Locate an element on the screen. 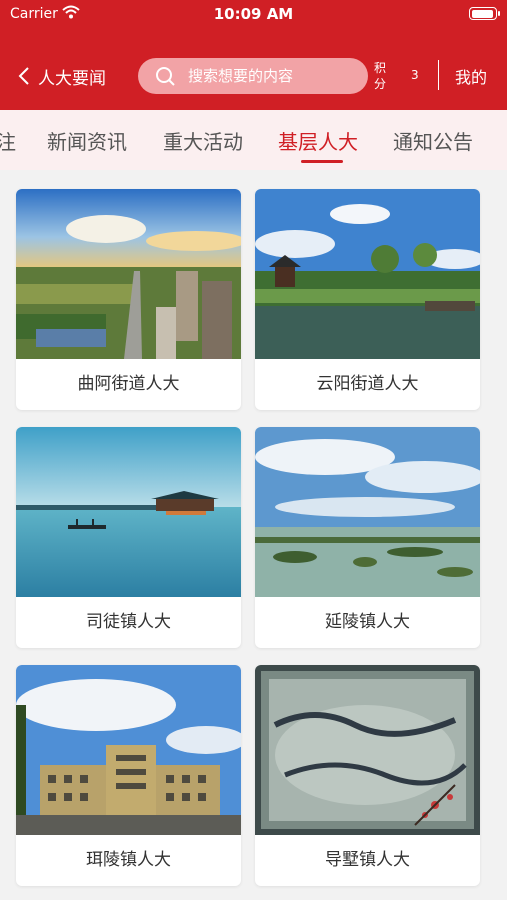 This screenshot has width=507, height=900. wetland-photo is located at coordinates (367, 512).